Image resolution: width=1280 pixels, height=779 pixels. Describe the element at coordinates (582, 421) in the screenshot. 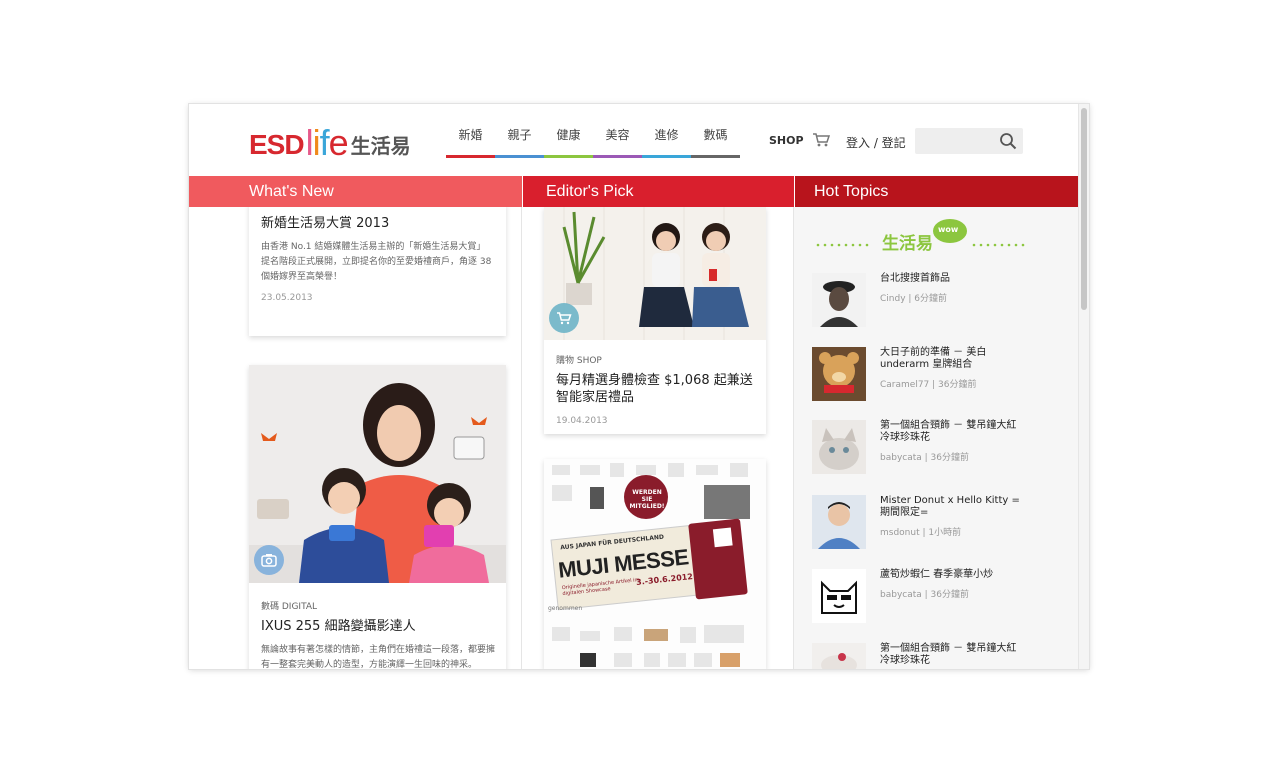

I see `pick-date: 19.04.2013` at that location.